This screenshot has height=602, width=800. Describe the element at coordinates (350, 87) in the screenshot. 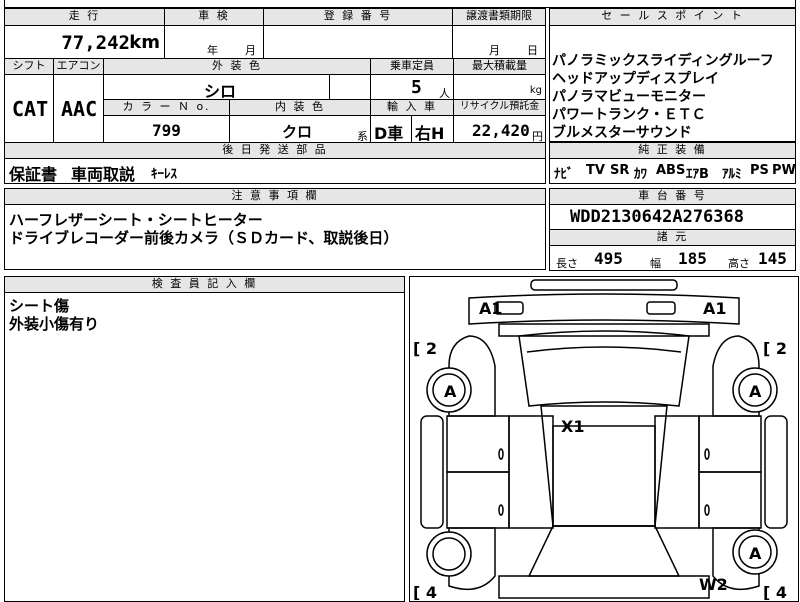

I see `ext-color-sub-cell` at that location.